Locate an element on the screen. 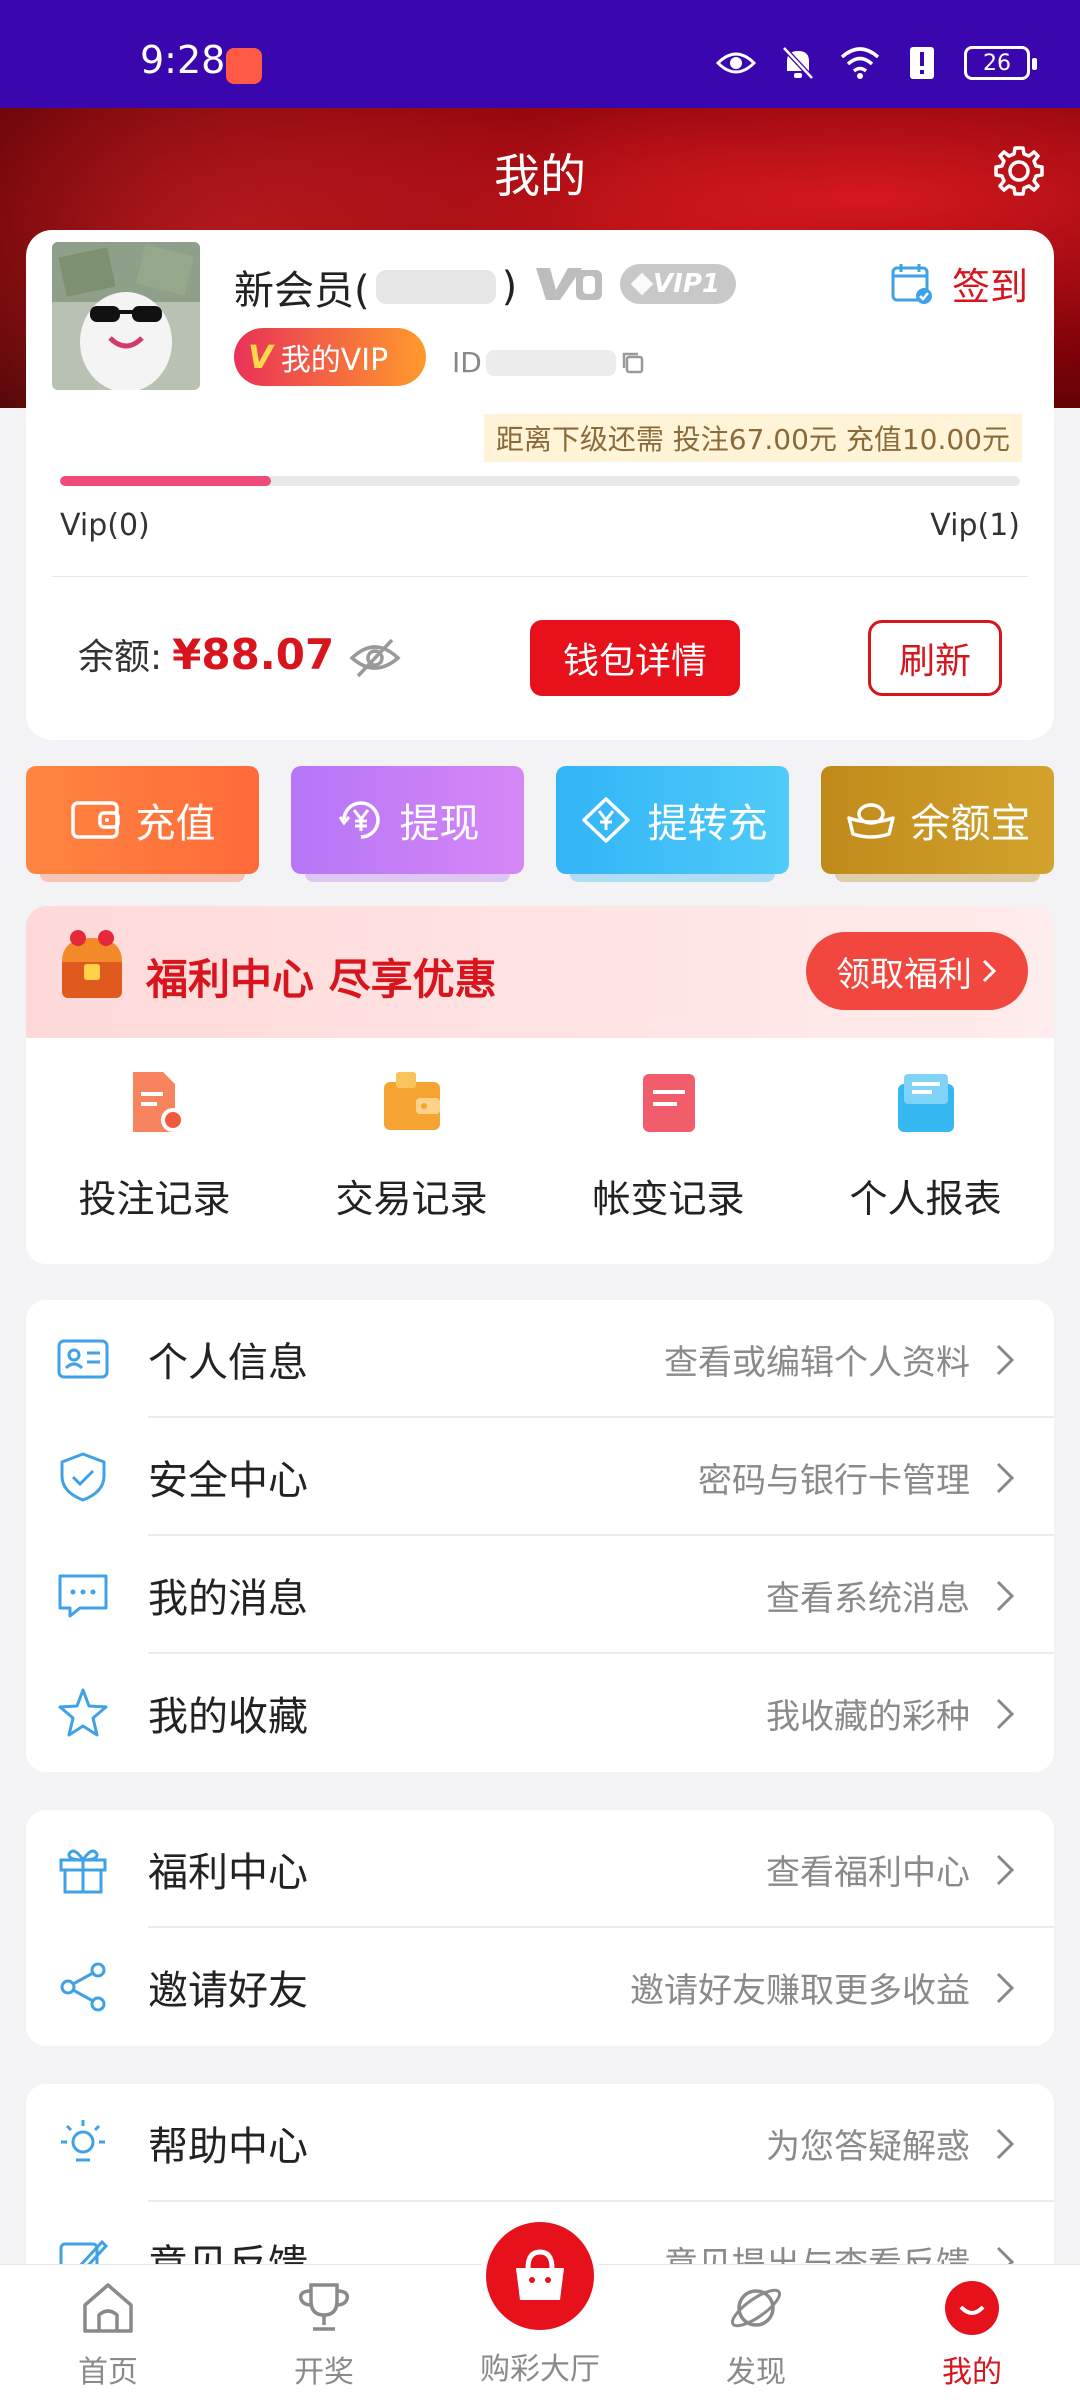 Image resolution: width=1080 pixels, height=2400 pixels. claim-welfare-button: 领取福利 is located at coordinates (917, 971).